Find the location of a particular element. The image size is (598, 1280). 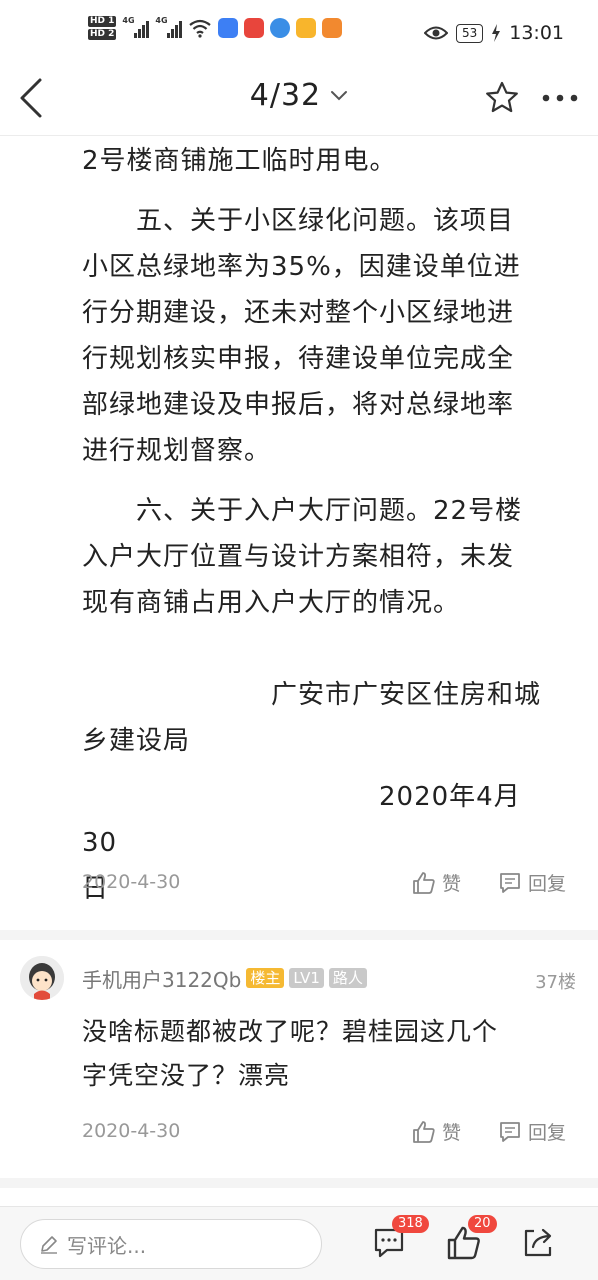

share-button is located at coordinates (540, 1243).